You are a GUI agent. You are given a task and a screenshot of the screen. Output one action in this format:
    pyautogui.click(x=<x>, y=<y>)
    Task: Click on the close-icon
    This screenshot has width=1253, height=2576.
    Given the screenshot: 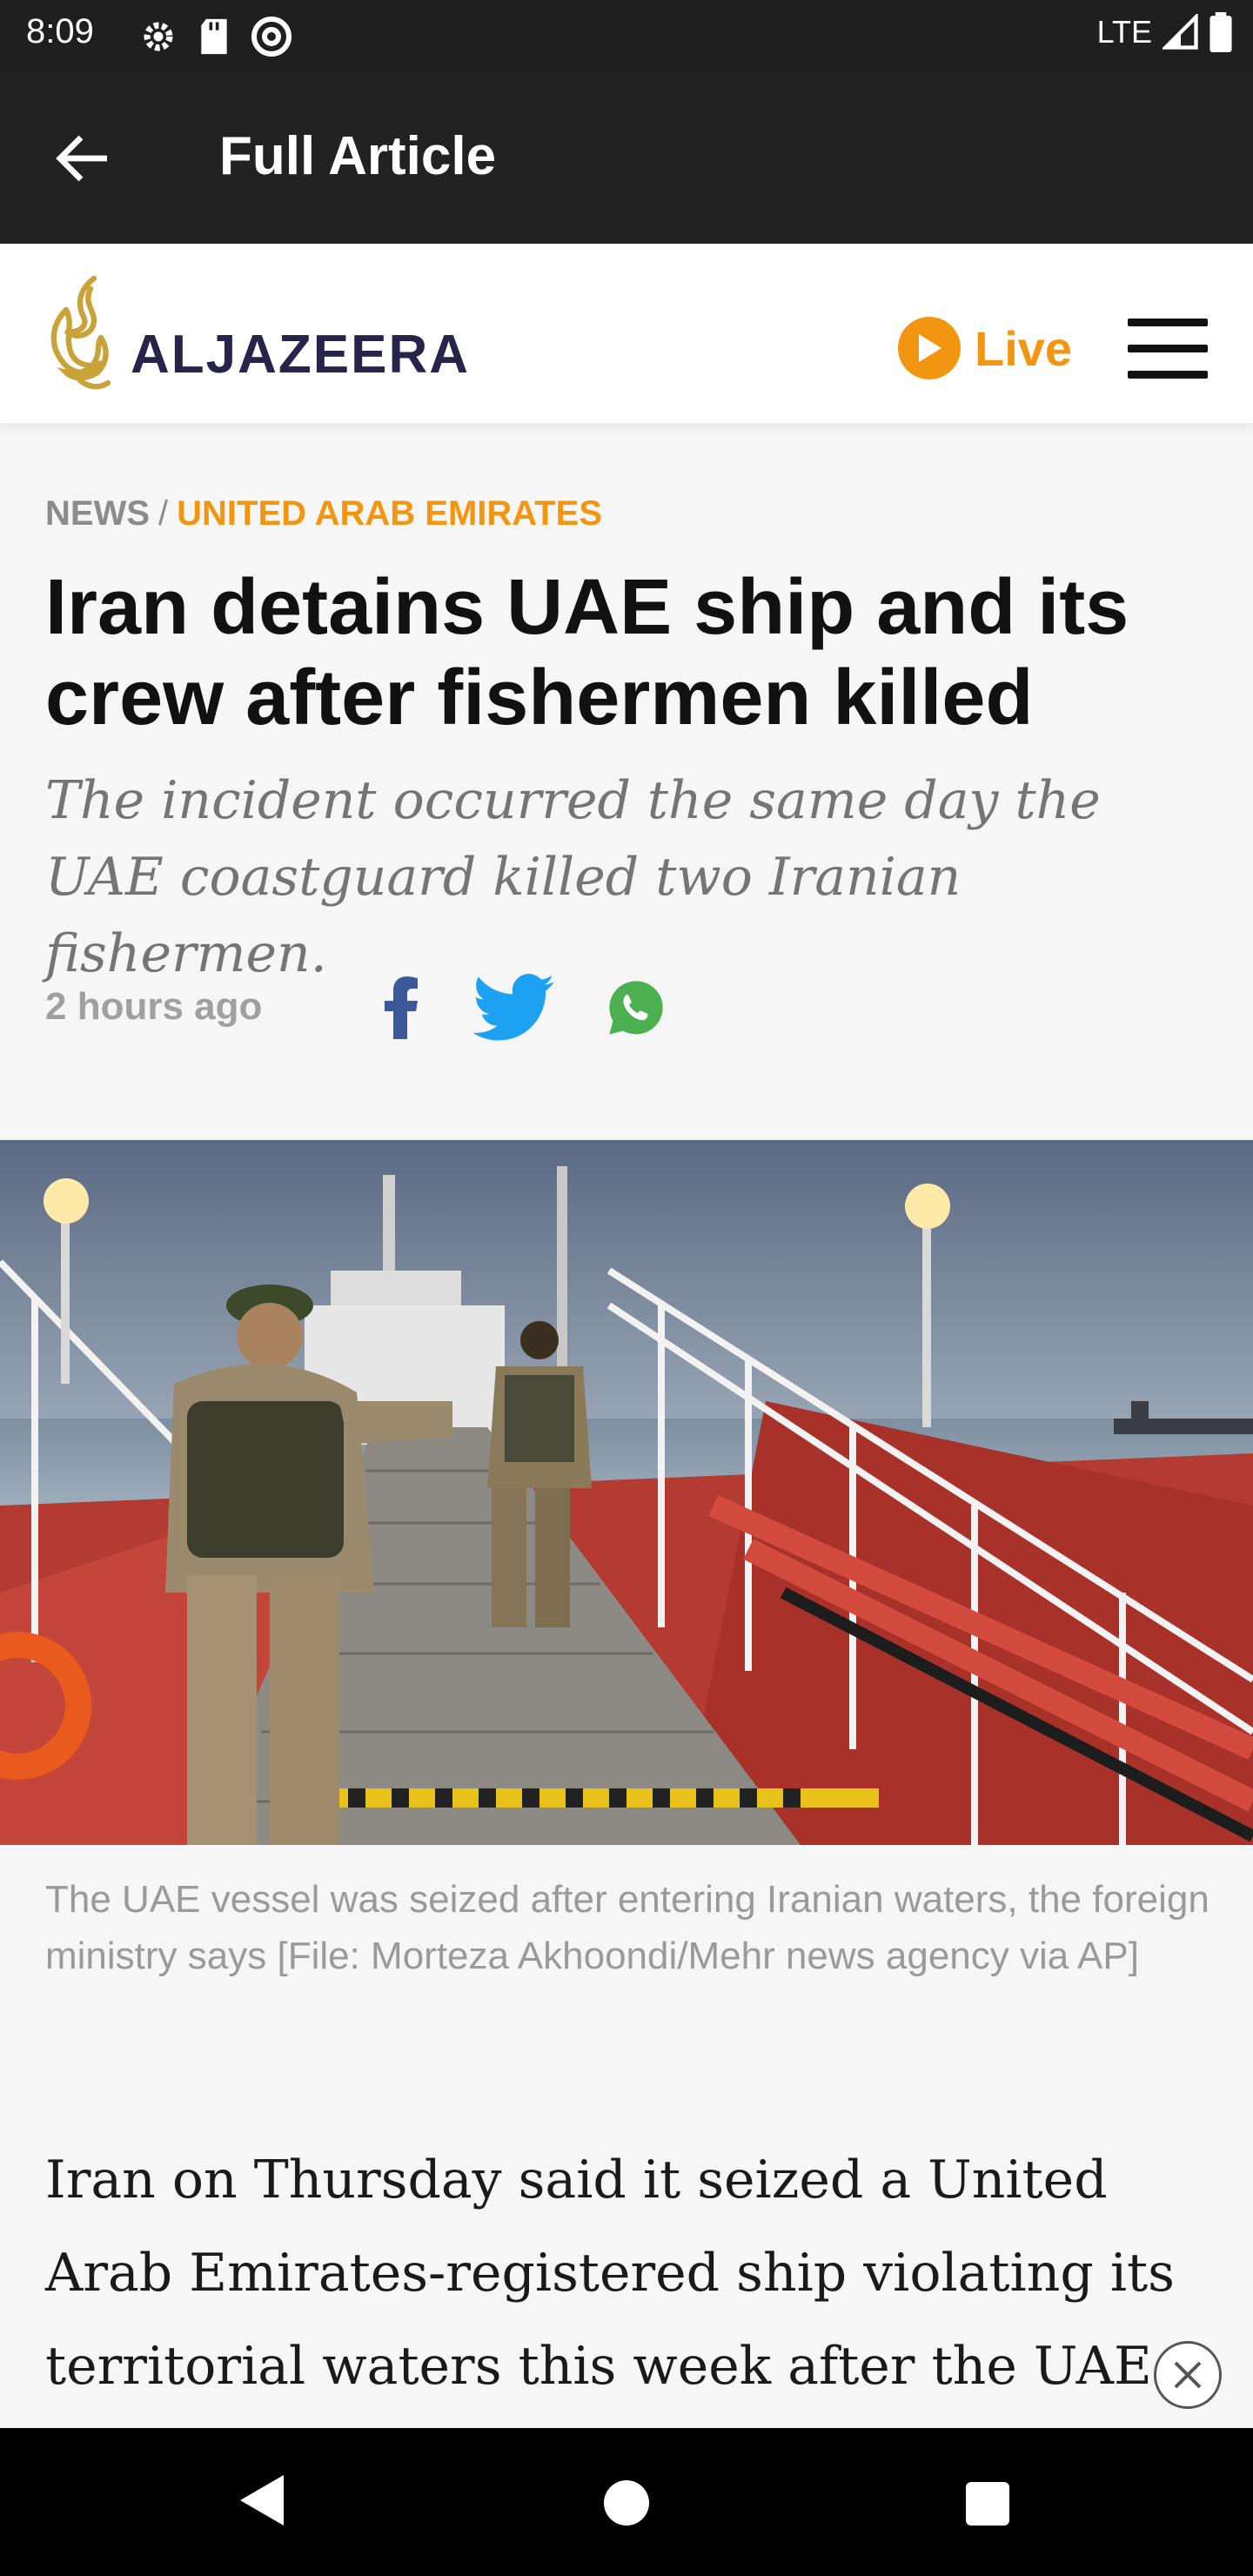 What is the action you would take?
    pyautogui.click(x=1188, y=2375)
    